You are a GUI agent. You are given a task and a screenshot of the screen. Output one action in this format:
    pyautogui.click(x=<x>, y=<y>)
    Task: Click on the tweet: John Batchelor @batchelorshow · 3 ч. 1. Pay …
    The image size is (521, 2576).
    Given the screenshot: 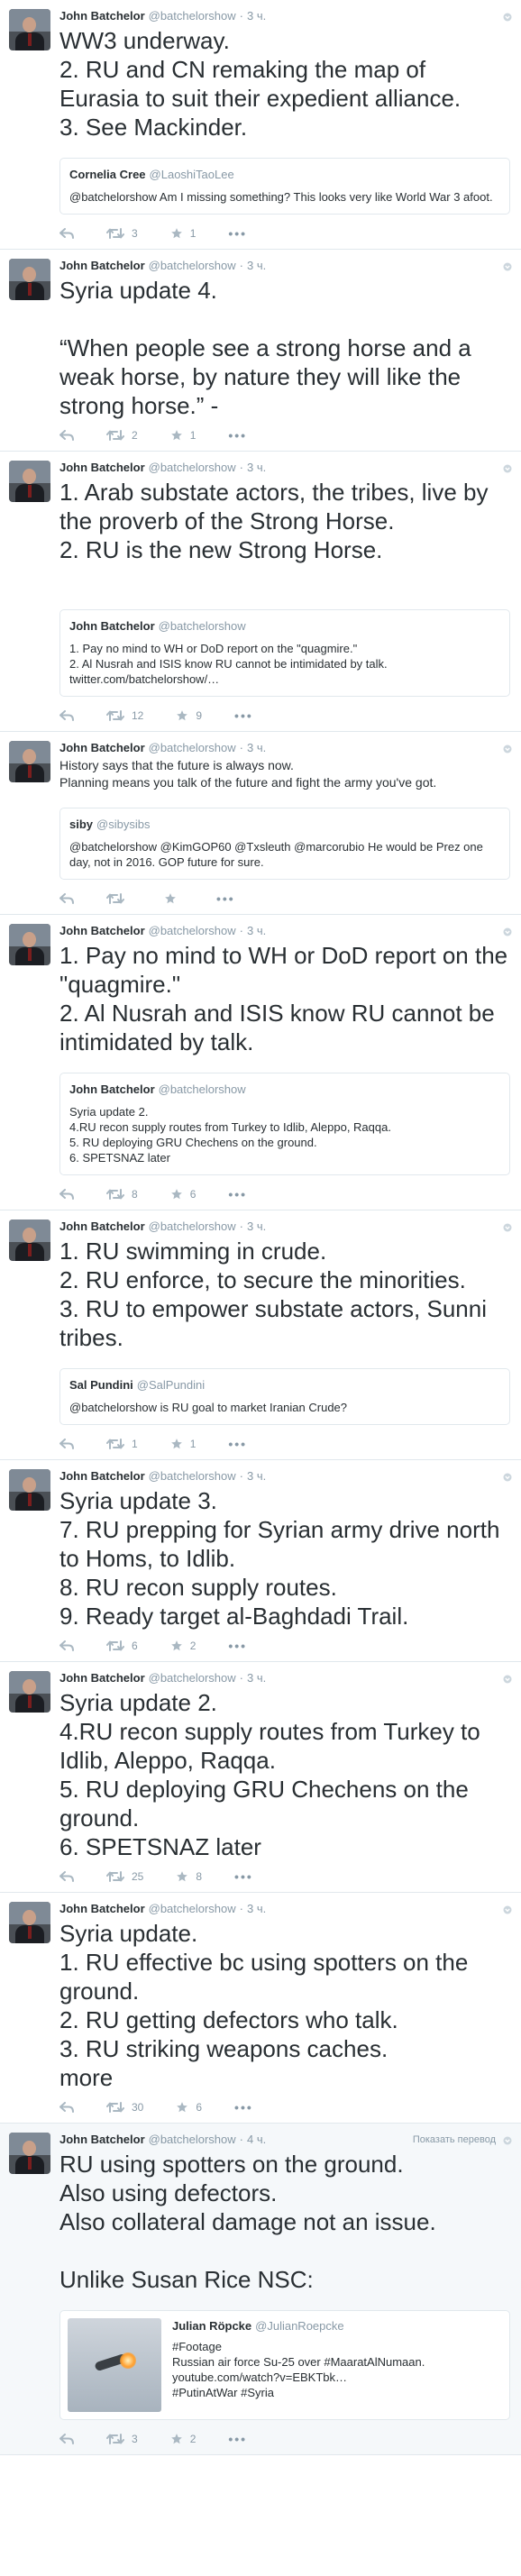 What is the action you would take?
    pyautogui.click(x=260, y=1062)
    